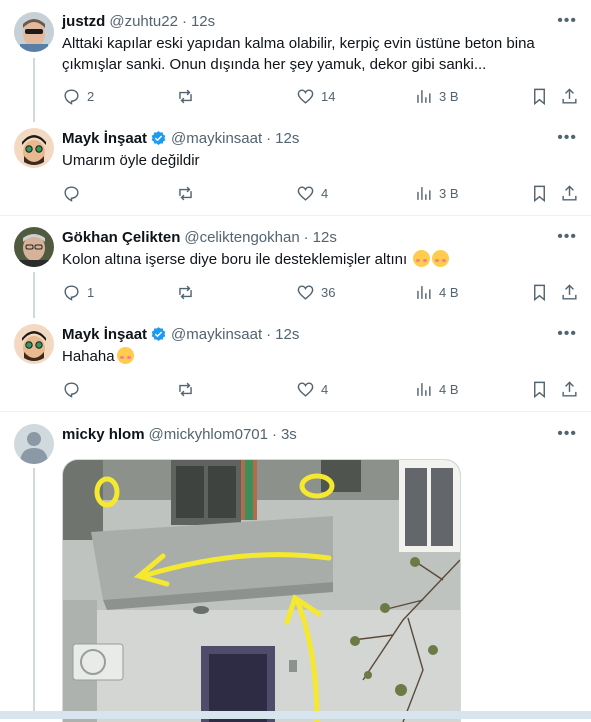 This screenshot has width=591, height=722. Describe the element at coordinates (121, 237) in the screenshot. I see `author-name: Gökhan Çelikten` at that location.